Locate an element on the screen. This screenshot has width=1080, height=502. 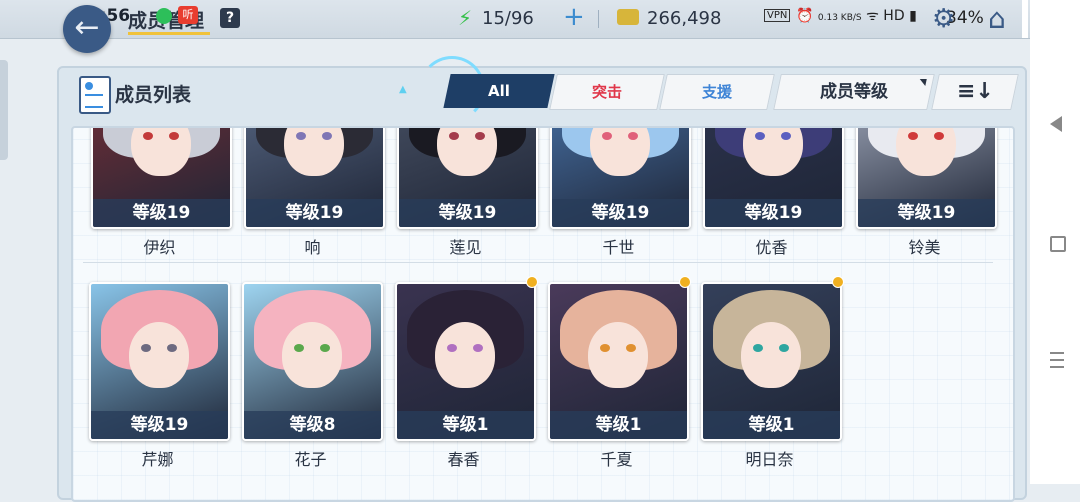
back-button: ← is located at coordinates (87, 29).